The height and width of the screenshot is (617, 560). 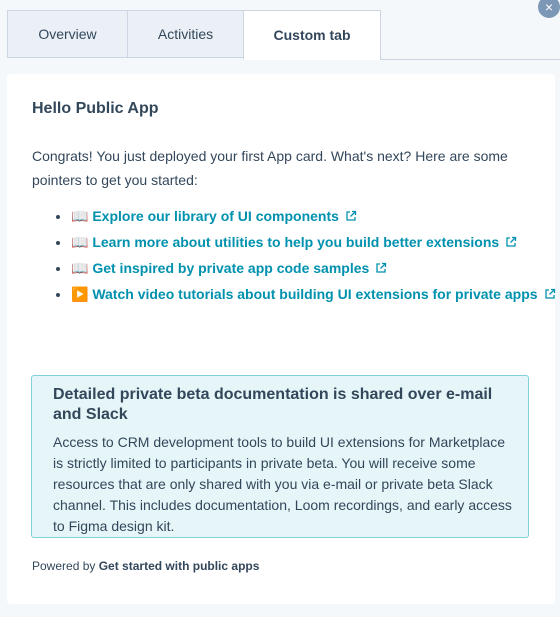 I want to click on tab-bar: Overview Activities Custom tab, so click(x=194, y=35).